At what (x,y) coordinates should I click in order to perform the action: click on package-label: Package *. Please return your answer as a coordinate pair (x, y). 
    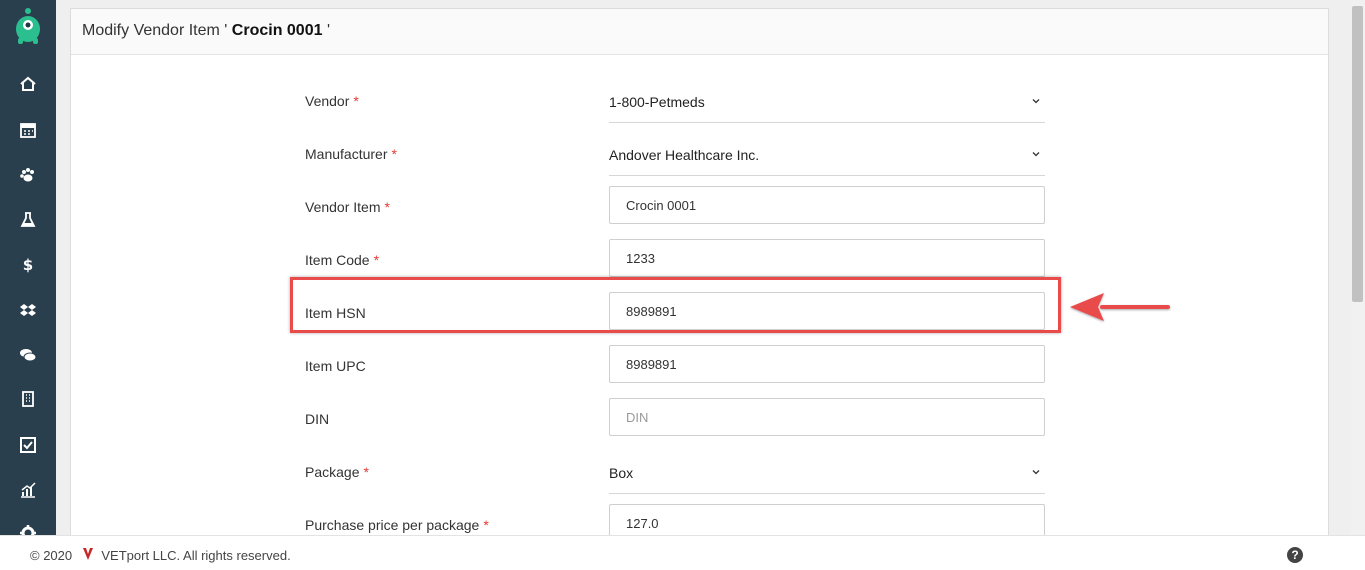
    Looking at the image, I should click on (337, 472).